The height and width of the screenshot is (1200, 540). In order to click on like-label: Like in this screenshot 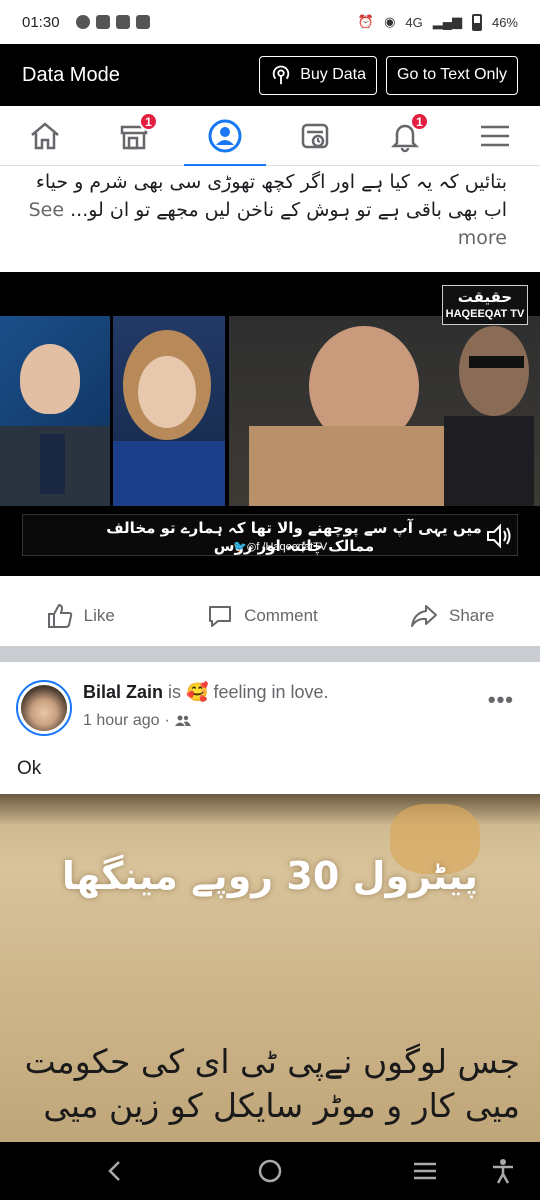, I will do `click(99, 615)`.